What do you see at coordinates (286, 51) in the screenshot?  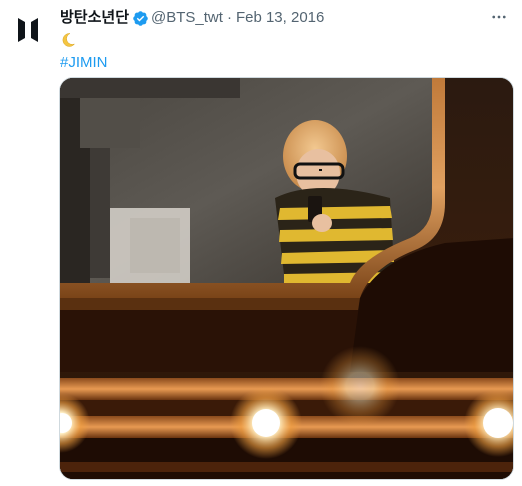 I see `tweet-text: #JIMIN` at bounding box center [286, 51].